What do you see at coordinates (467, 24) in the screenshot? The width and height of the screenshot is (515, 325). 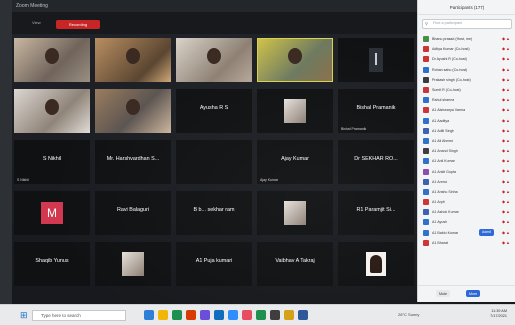 I see `participant-search-input: ⚲ Find a participant` at bounding box center [467, 24].